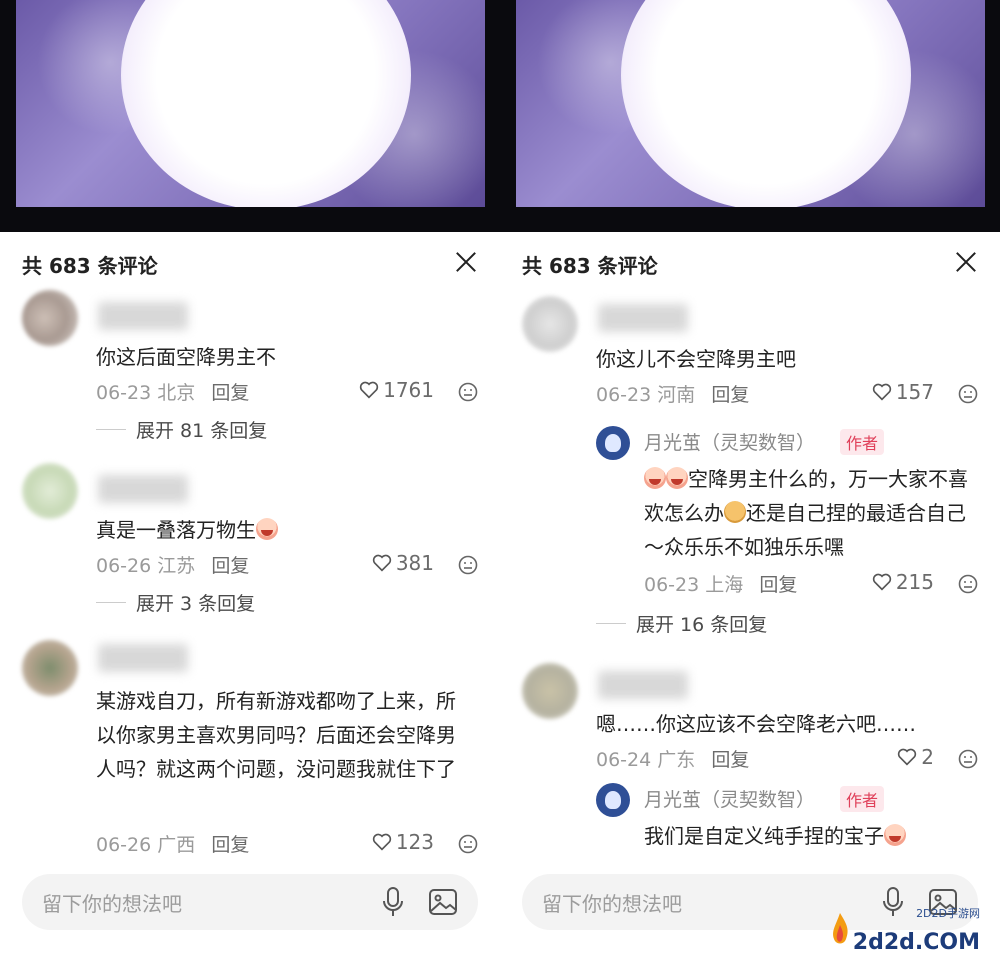 This screenshot has height=959, width=1000. I want to click on comment-meta: 06-26 广西 回复, so click(172, 843).